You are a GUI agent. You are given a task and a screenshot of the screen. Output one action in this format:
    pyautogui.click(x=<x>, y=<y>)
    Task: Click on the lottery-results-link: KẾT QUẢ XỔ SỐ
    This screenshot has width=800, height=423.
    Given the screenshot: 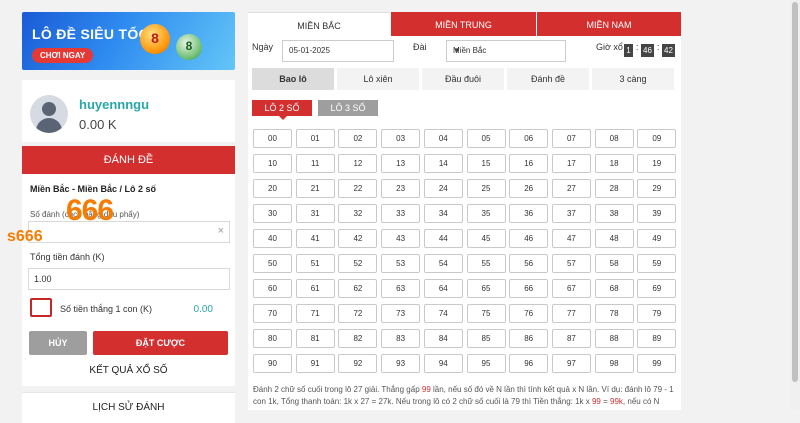 What is the action you would take?
    pyautogui.click(x=128, y=371)
    